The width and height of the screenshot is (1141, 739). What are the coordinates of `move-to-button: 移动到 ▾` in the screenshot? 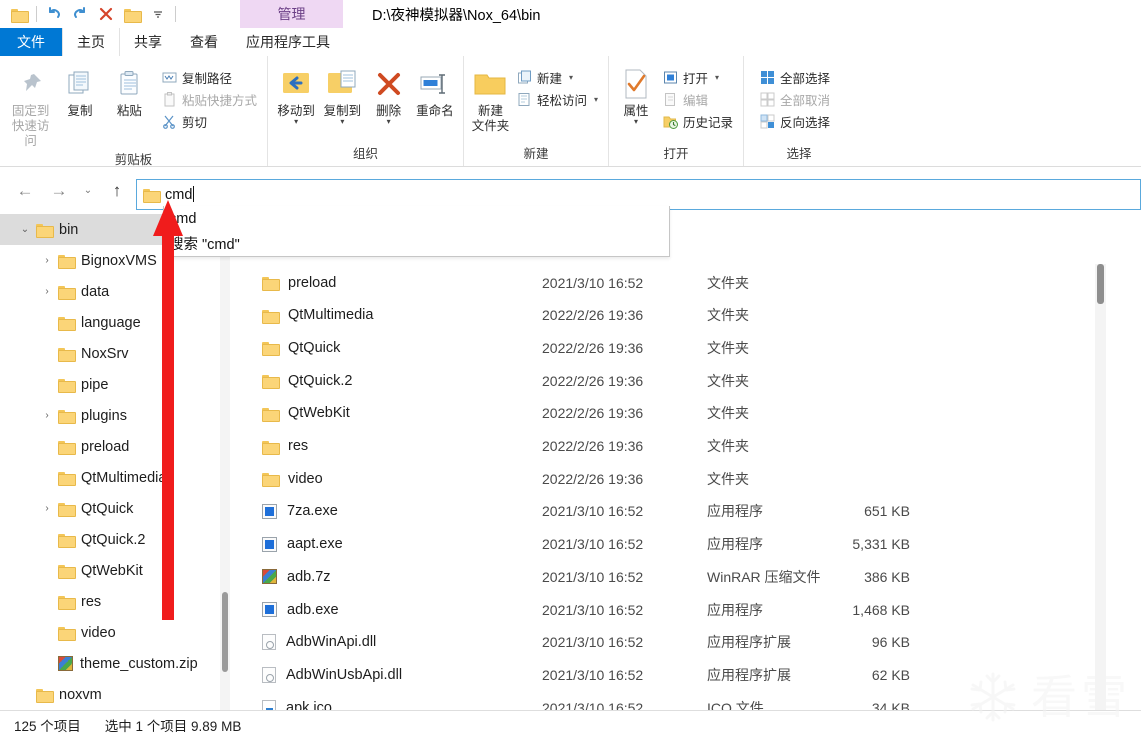 It's located at (296, 93).